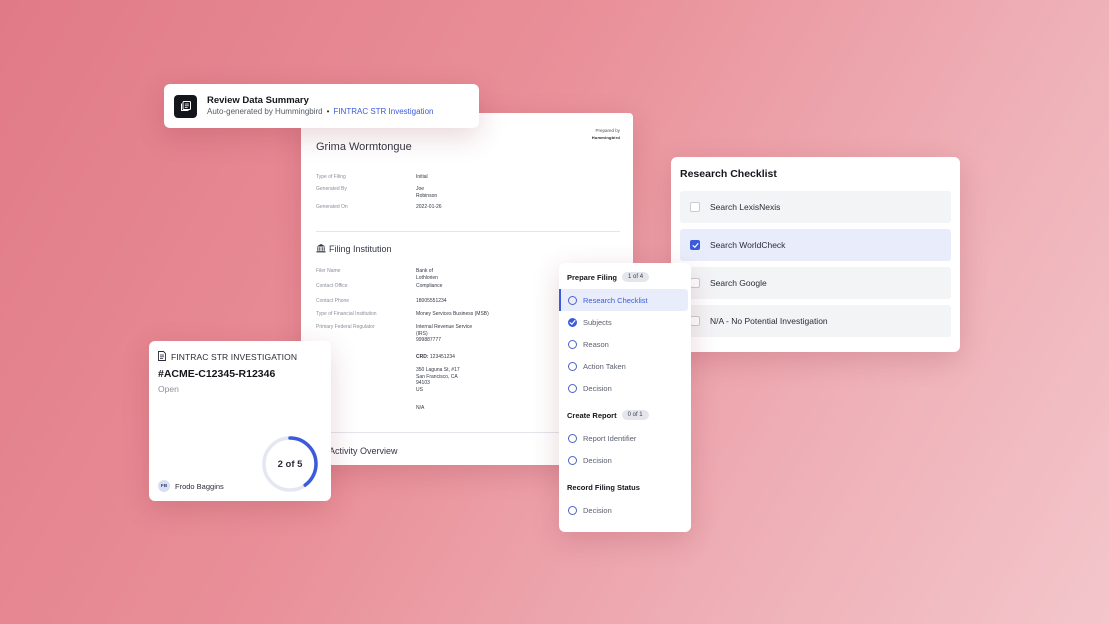  What do you see at coordinates (383, 111) in the screenshot?
I see `investigation-link: FINTRAC STR Investigation` at bounding box center [383, 111].